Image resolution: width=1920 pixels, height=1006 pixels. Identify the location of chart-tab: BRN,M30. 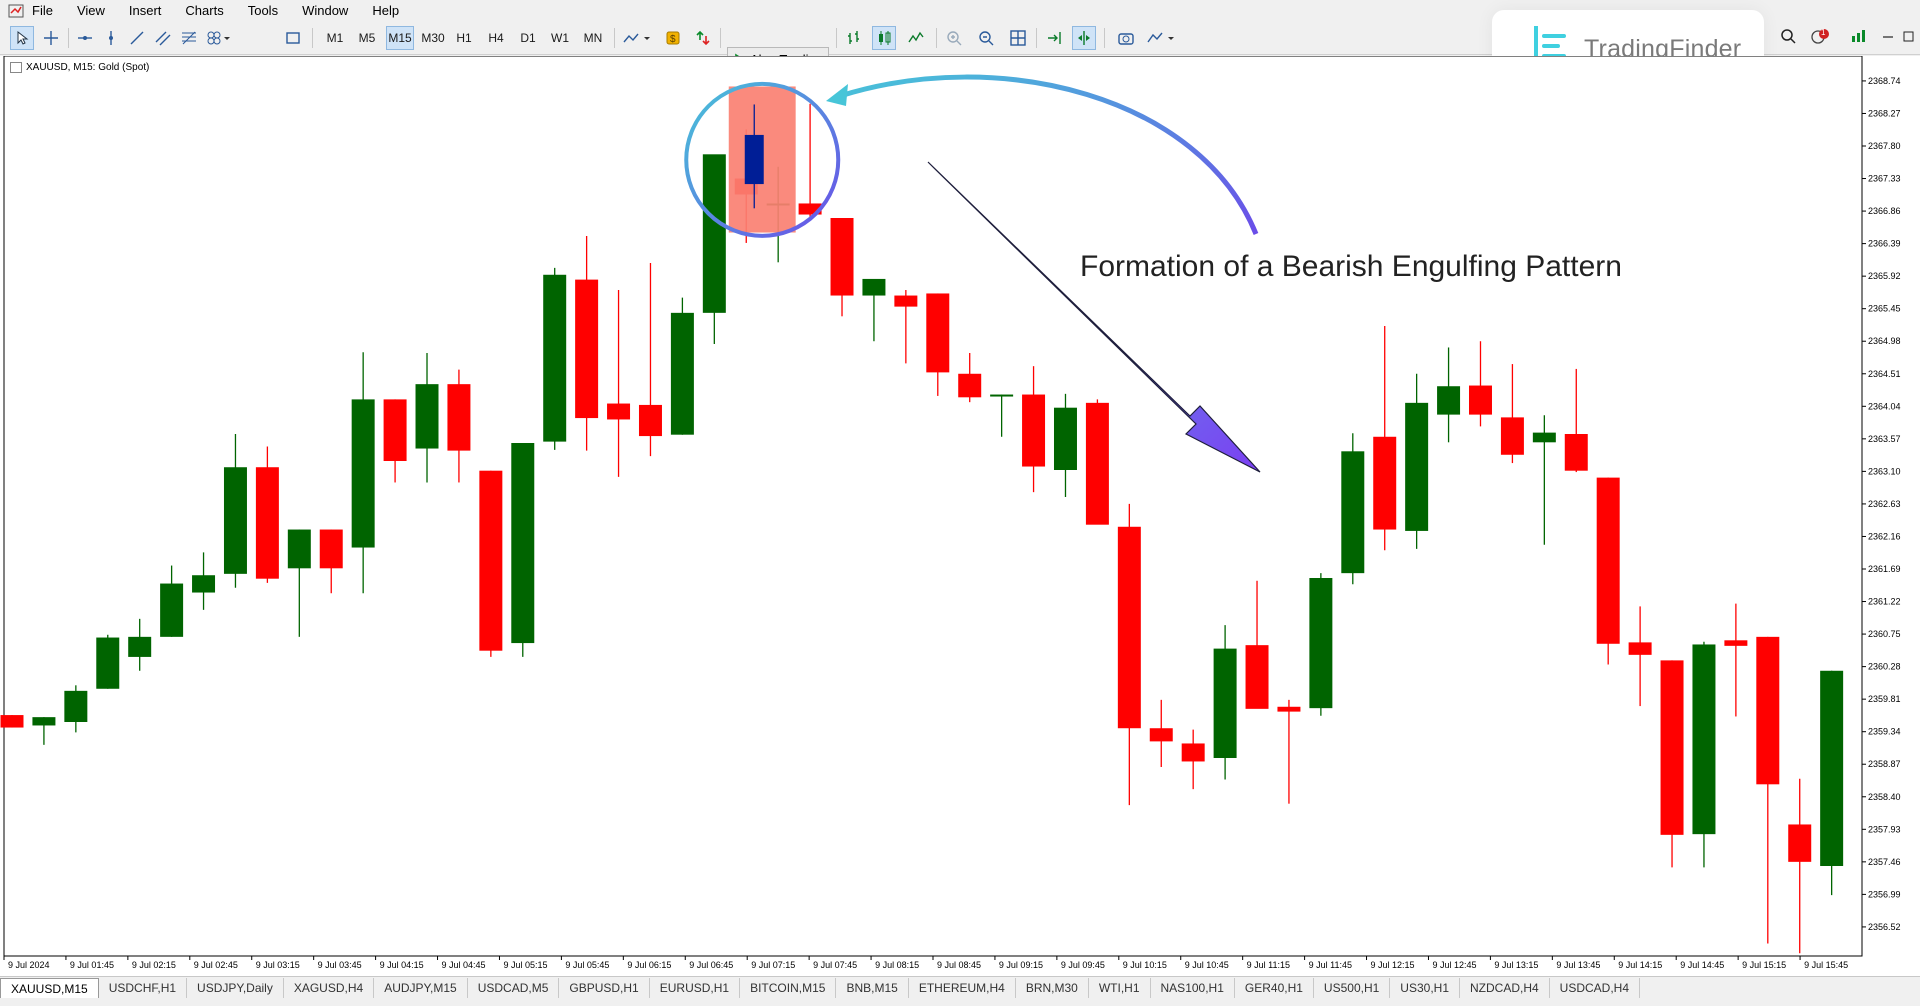
(1052, 988).